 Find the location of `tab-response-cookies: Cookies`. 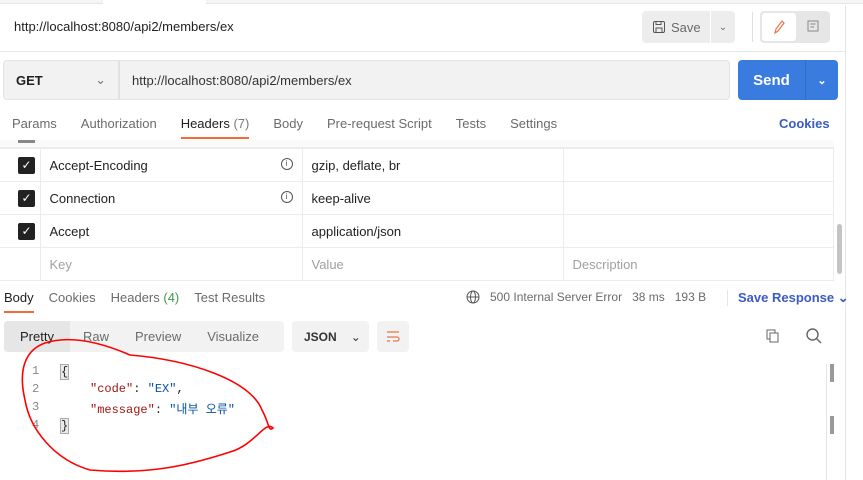

tab-response-cookies: Cookies is located at coordinates (72, 297).